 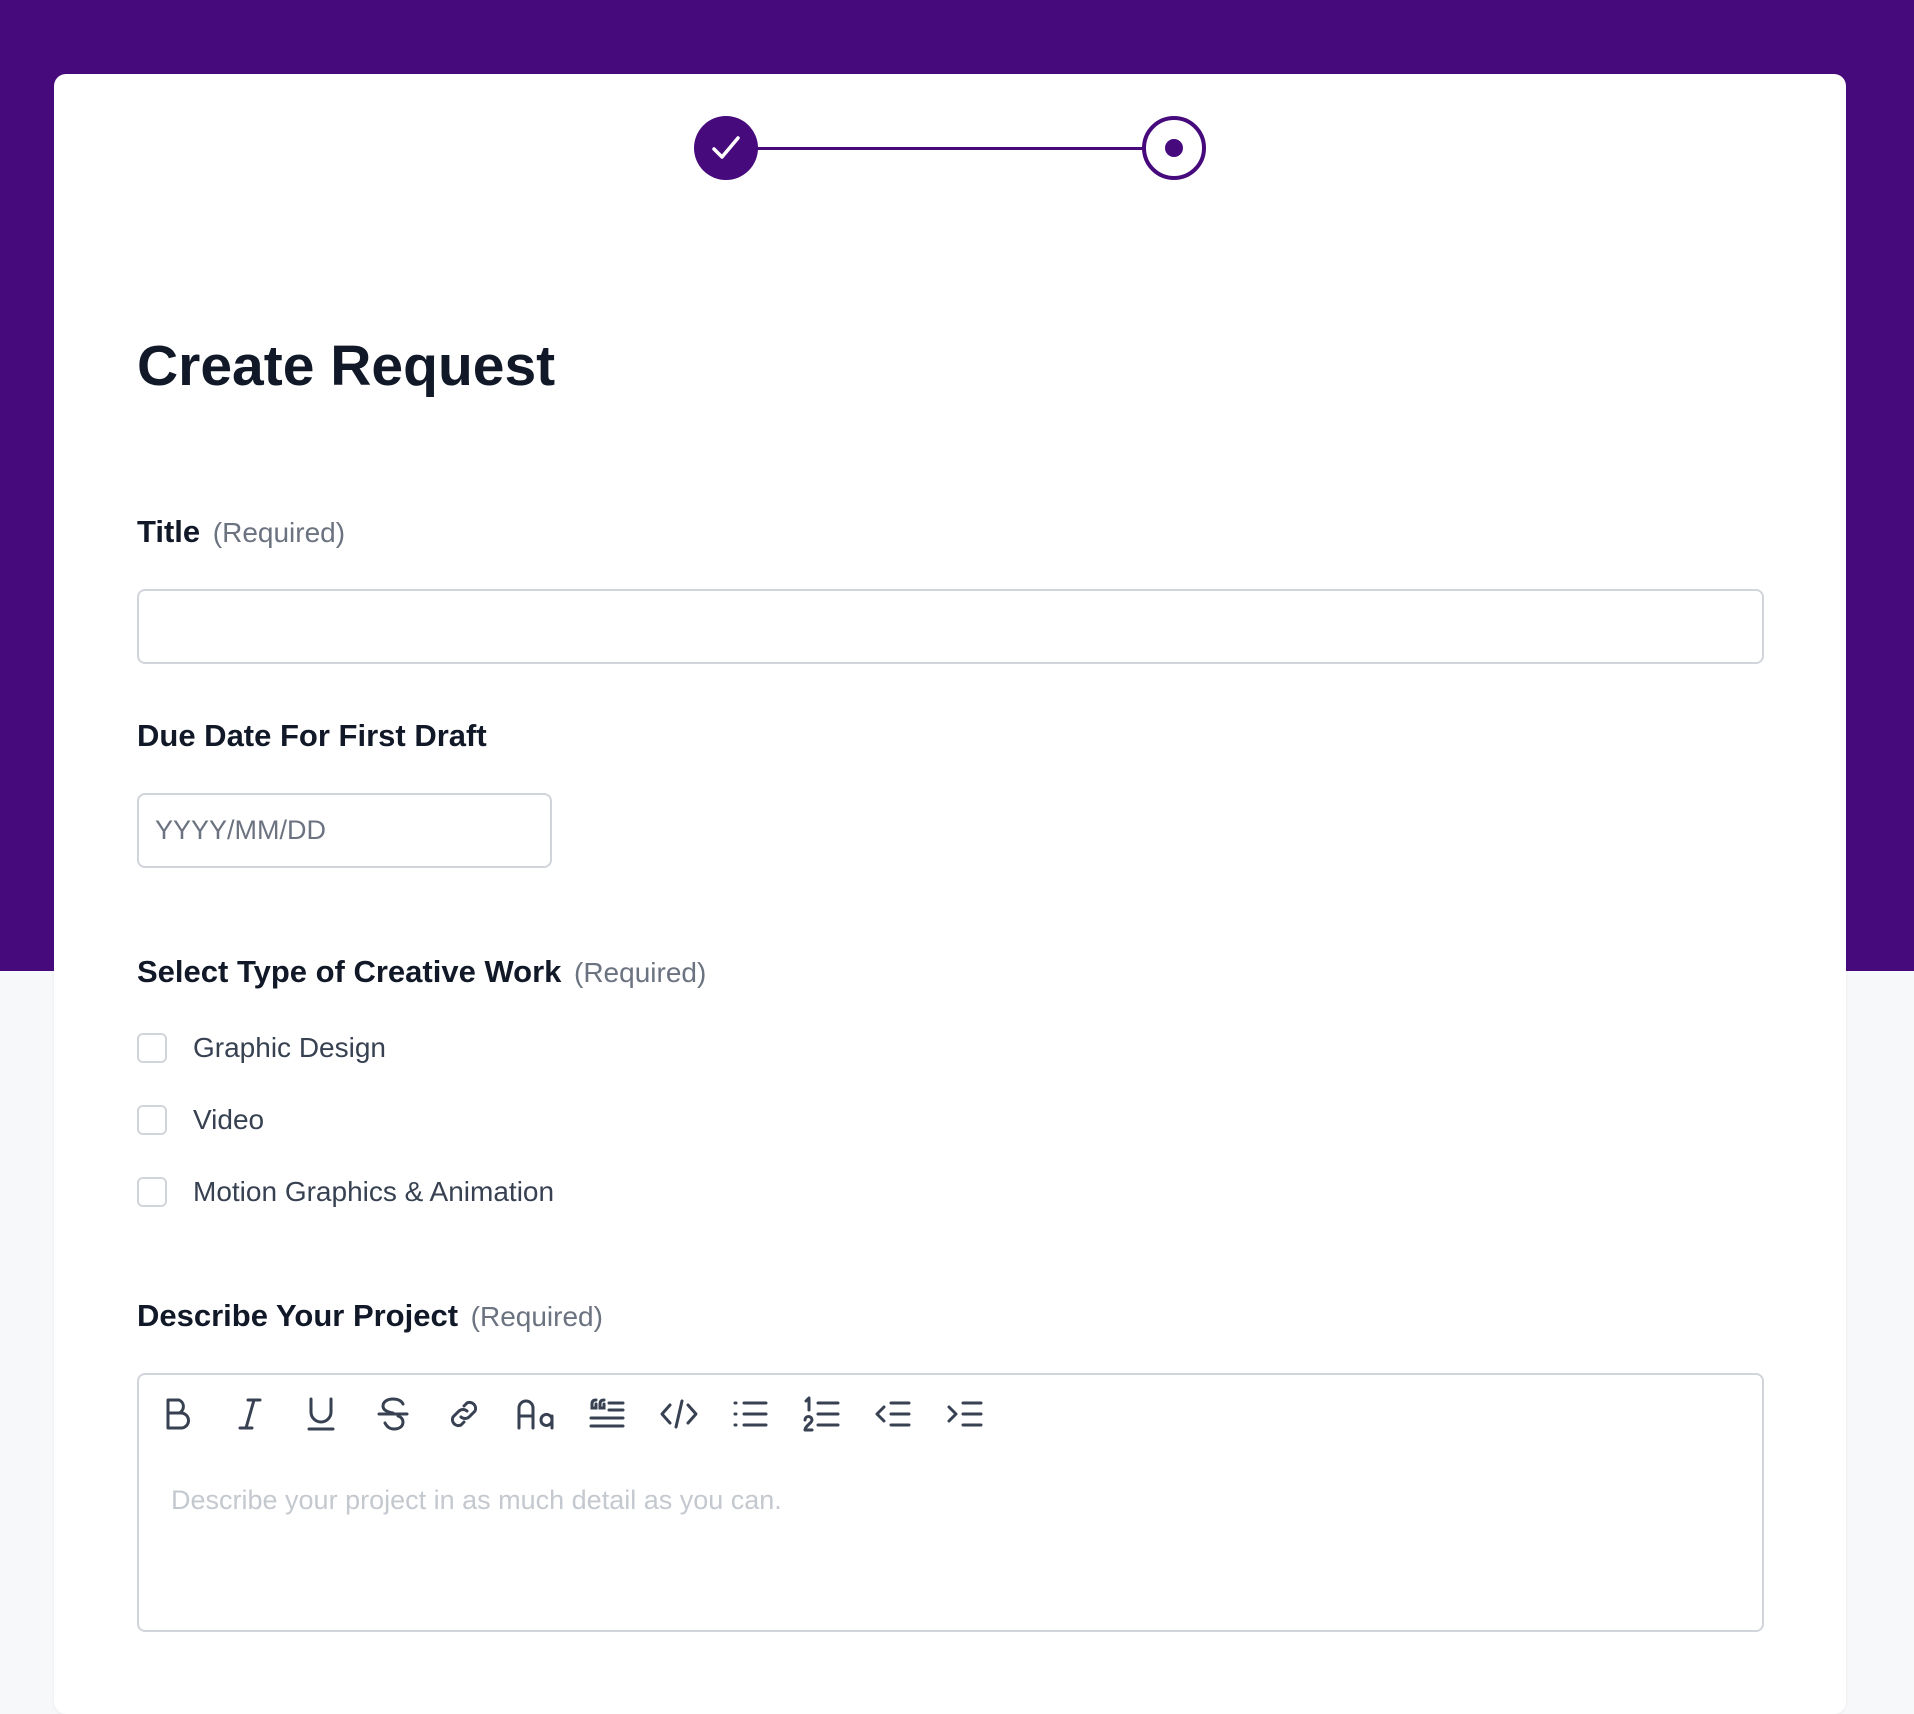 What do you see at coordinates (298, 1315) in the screenshot?
I see `description-label-text: Describe Your Project` at bounding box center [298, 1315].